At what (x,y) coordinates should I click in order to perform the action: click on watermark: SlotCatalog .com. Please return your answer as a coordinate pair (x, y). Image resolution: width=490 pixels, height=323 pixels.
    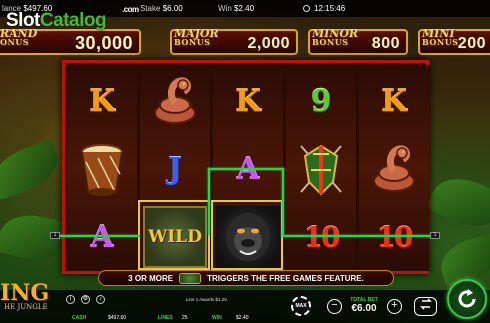
    Looking at the image, I should click on (72, 18).